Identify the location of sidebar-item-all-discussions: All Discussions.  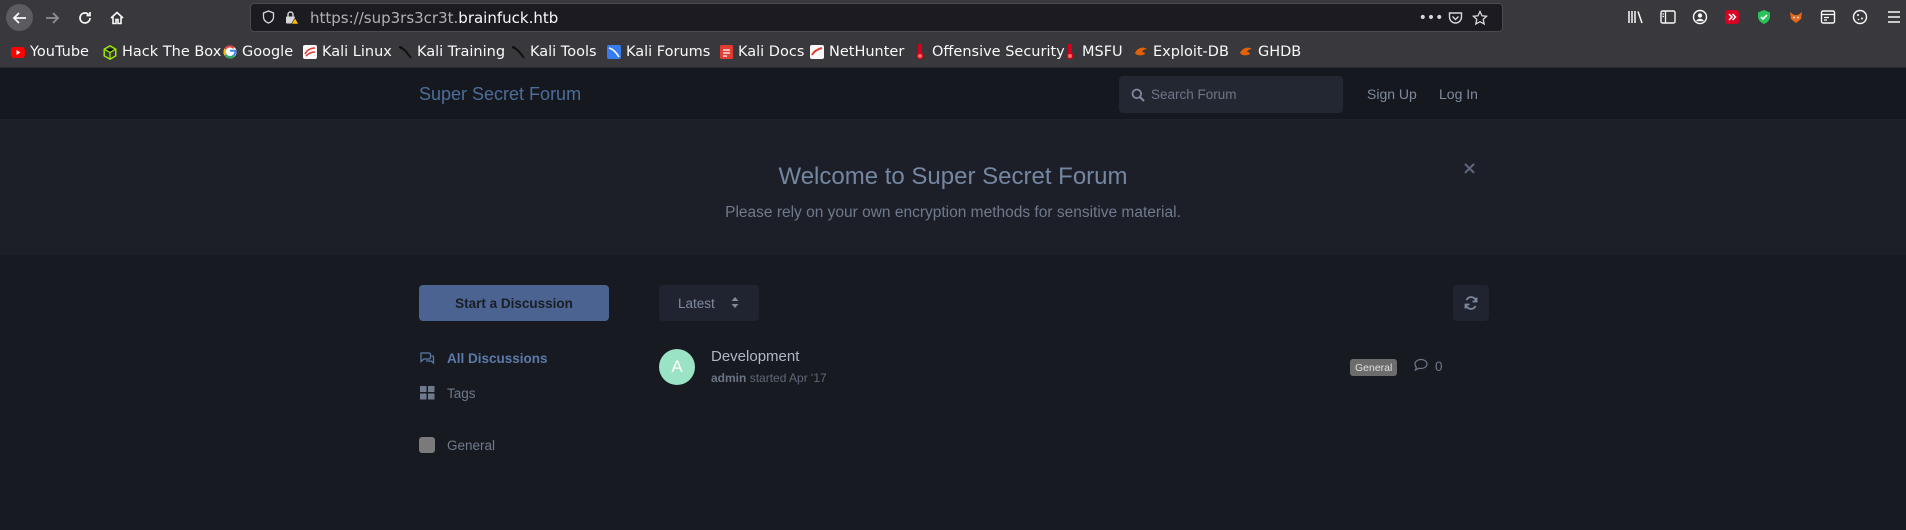
(483, 358).